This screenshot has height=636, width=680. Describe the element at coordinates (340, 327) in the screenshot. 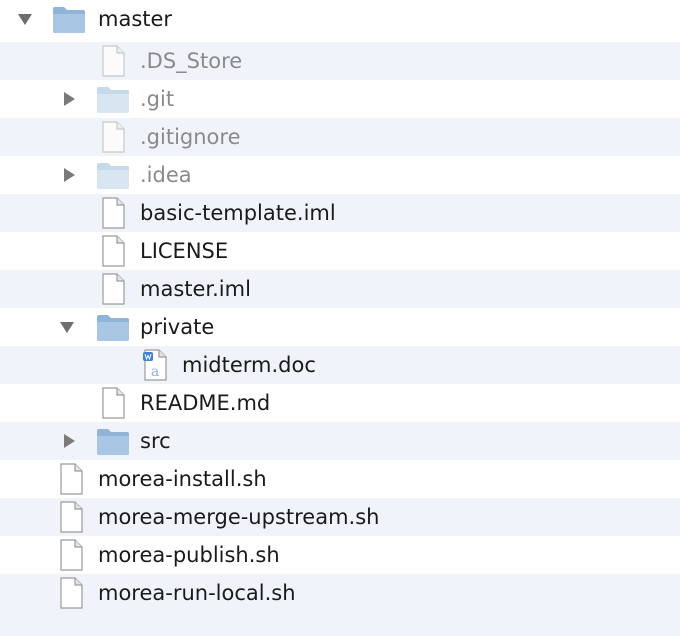

I see `tree-row-private: private` at that location.